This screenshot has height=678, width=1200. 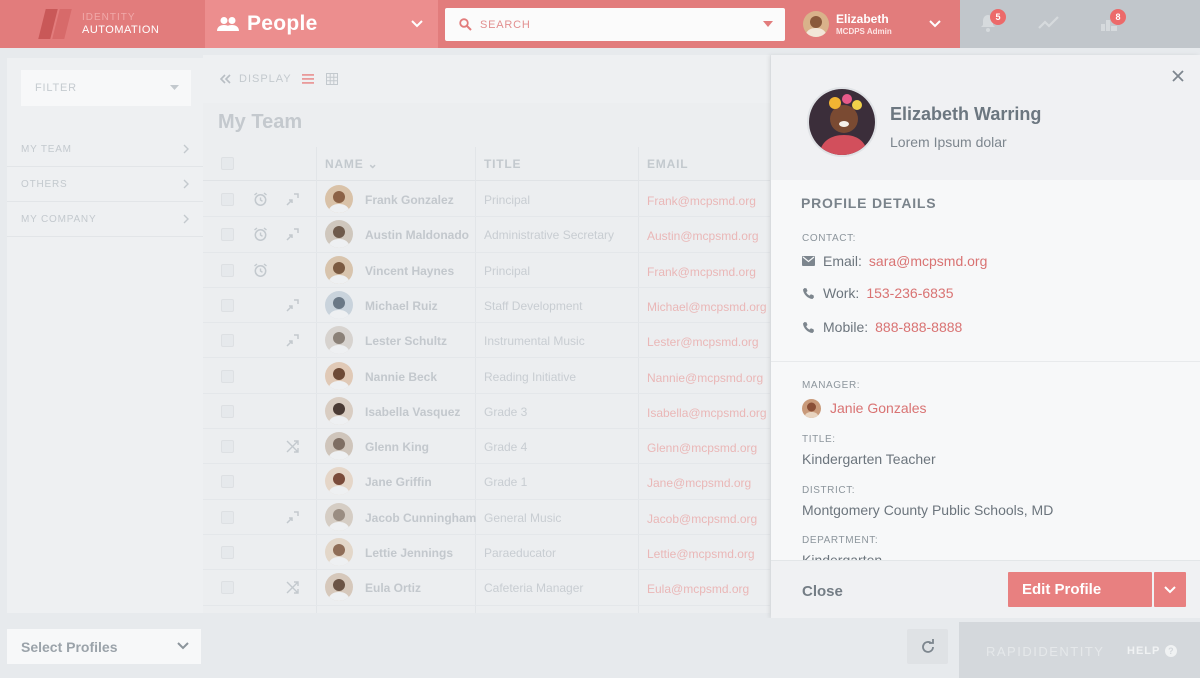 What do you see at coordinates (56, 24) in the screenshot?
I see `logo-mark-icon` at bounding box center [56, 24].